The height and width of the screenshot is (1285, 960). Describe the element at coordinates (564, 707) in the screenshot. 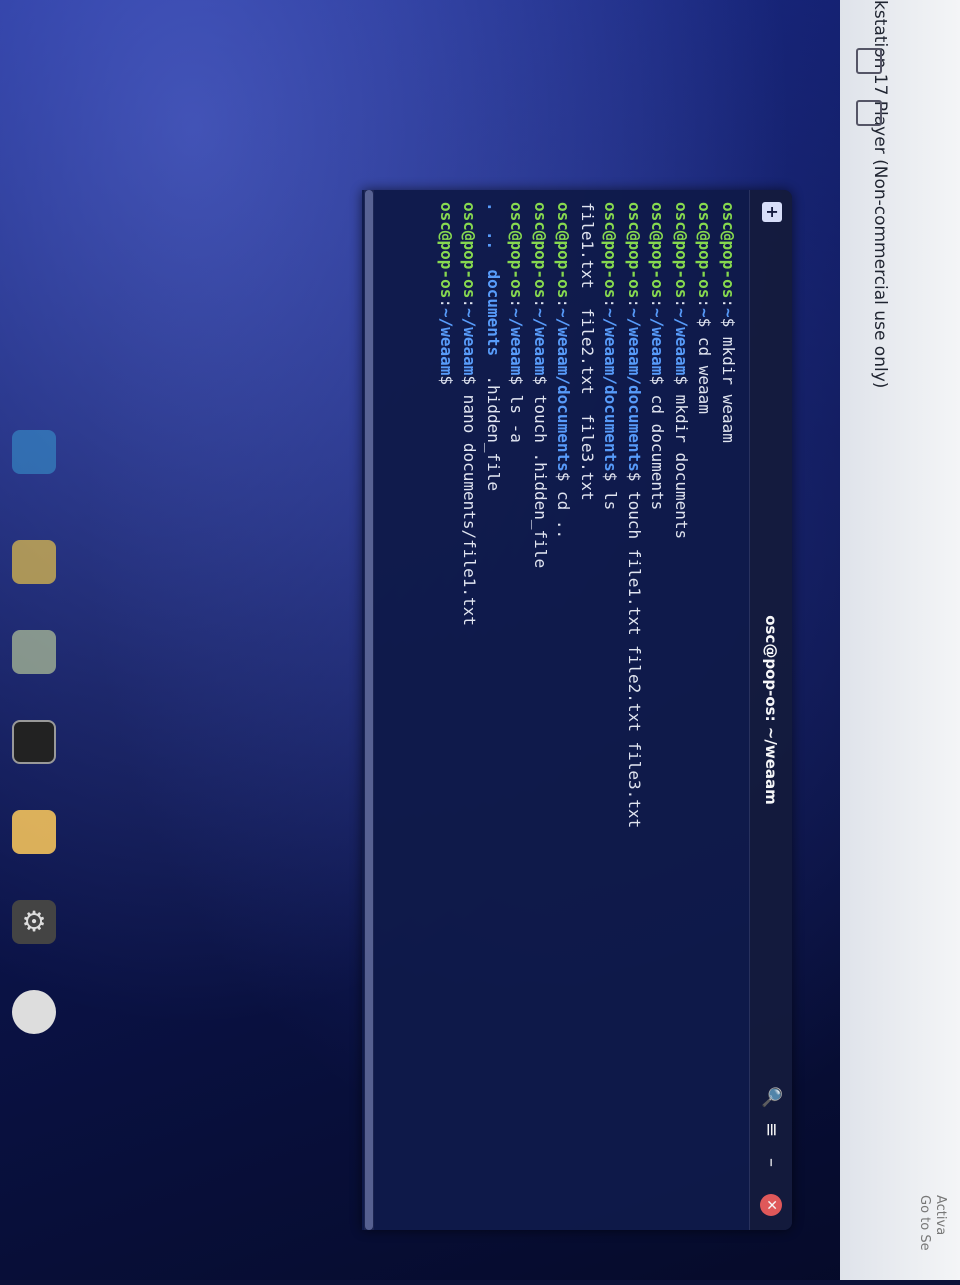

I see `terminal-line: osc@pop-os:~/weaam/documents$ cd ..` at that location.